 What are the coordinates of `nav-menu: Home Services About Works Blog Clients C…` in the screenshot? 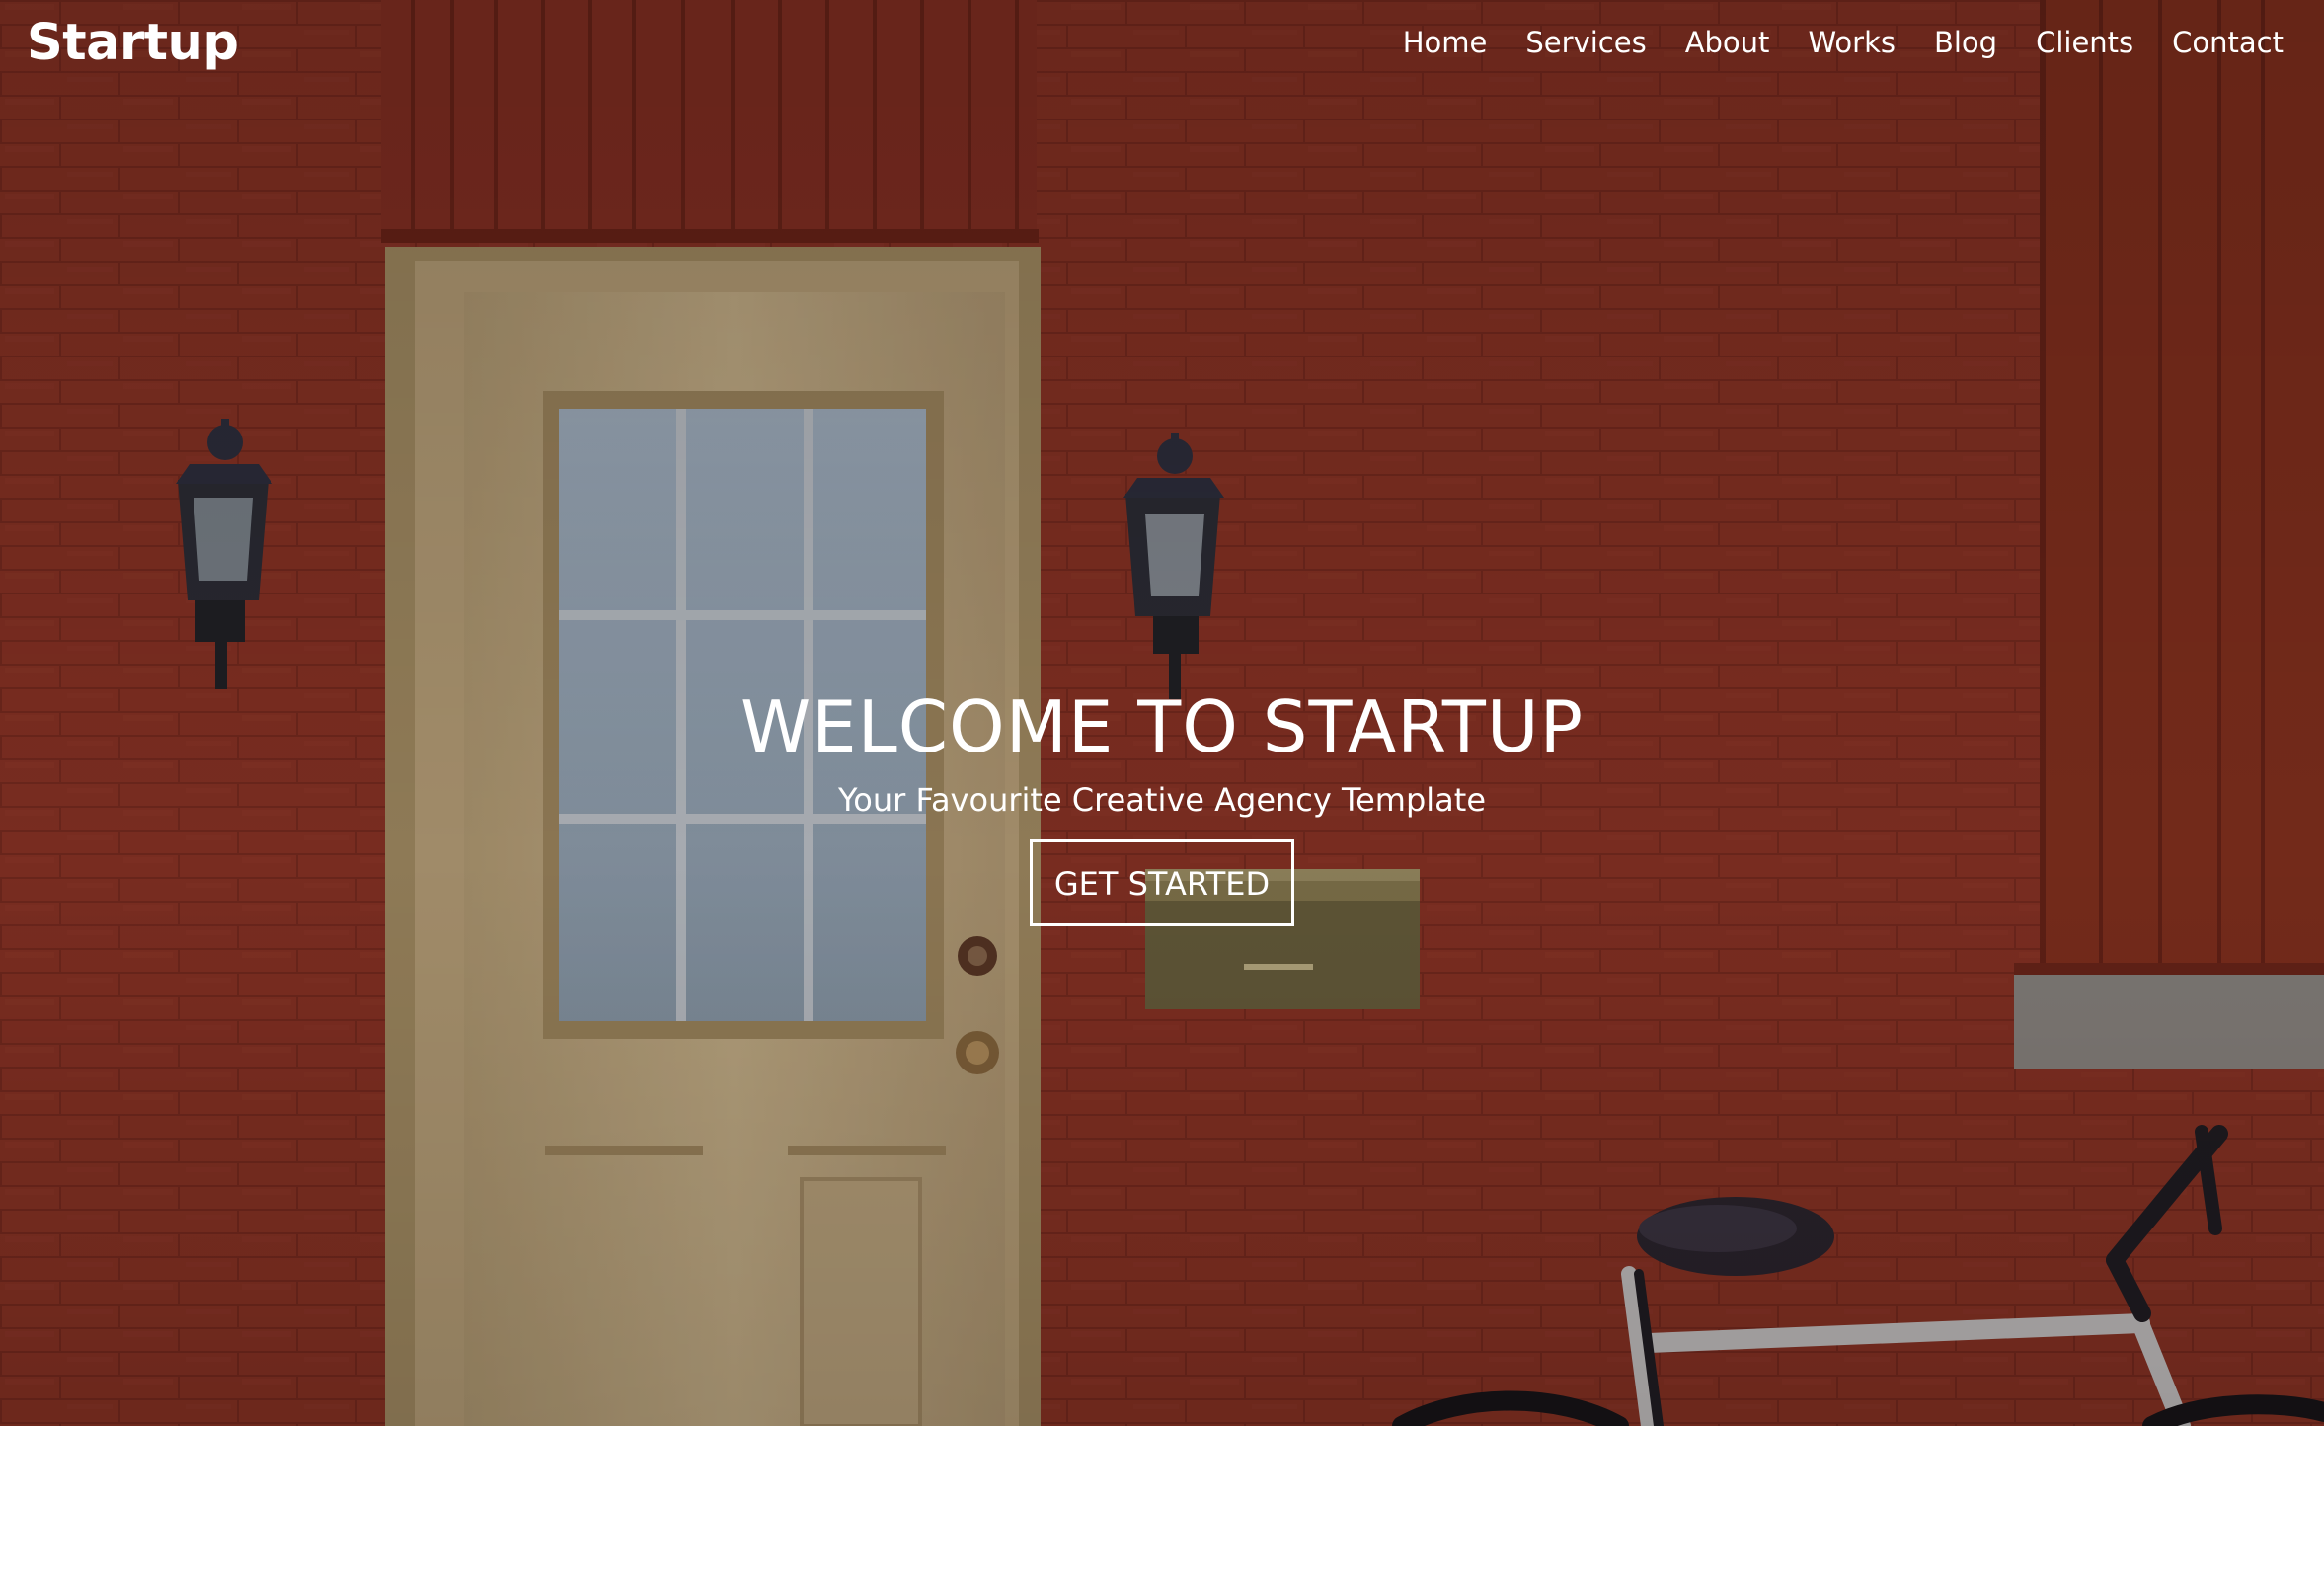 It's located at (1824, 42).